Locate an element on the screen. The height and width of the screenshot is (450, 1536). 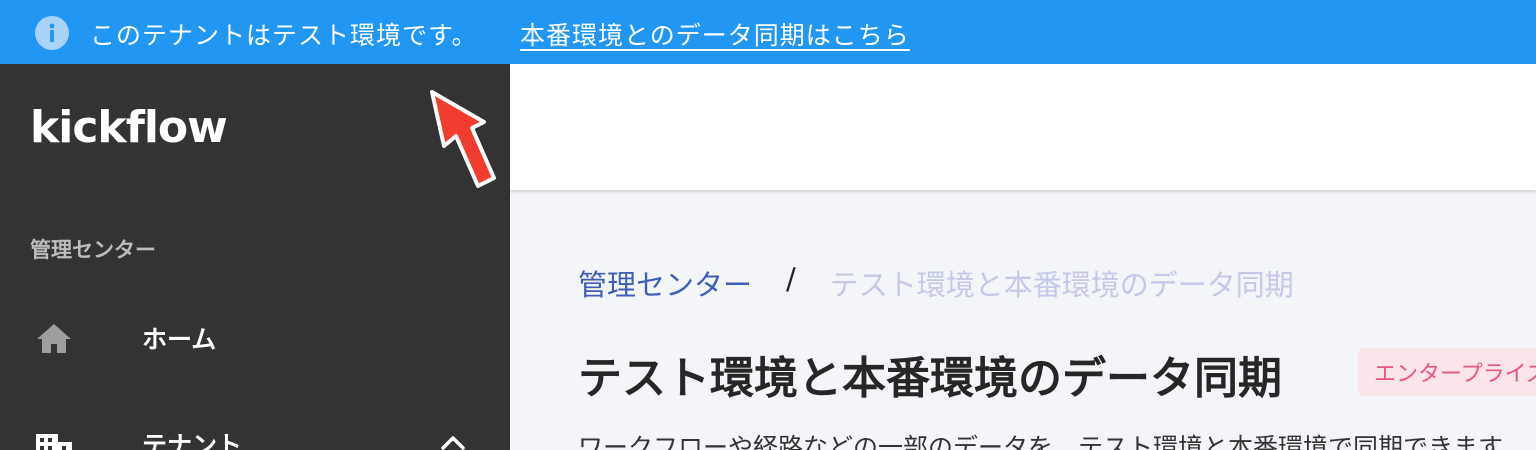
sidebar-item-label: ホーム is located at coordinates (179, 339).